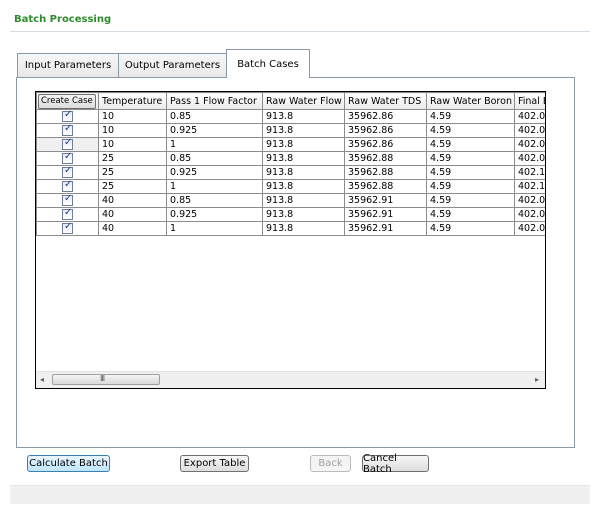 The image size is (600, 512). What do you see at coordinates (214, 463) in the screenshot?
I see `export-table-button: Export Table` at bounding box center [214, 463].